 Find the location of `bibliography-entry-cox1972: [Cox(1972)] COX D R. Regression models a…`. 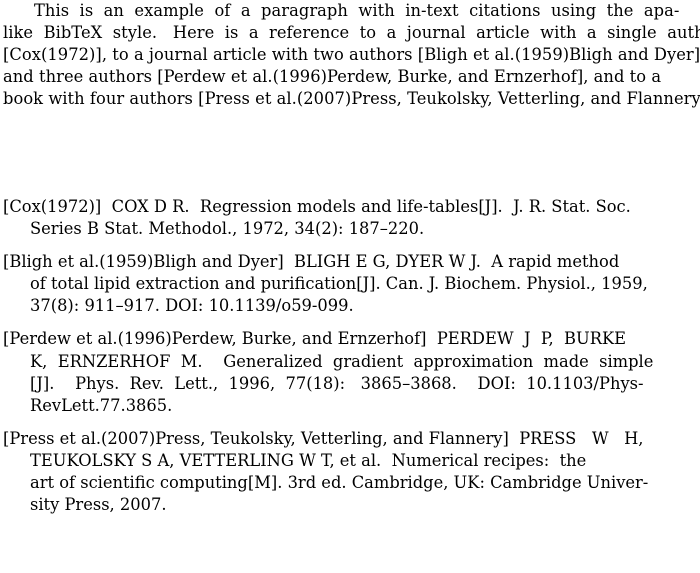

bibliography-entry-cox1972: [Cox(1972)] COX D R. Regression models a… is located at coordinates (350, 218).